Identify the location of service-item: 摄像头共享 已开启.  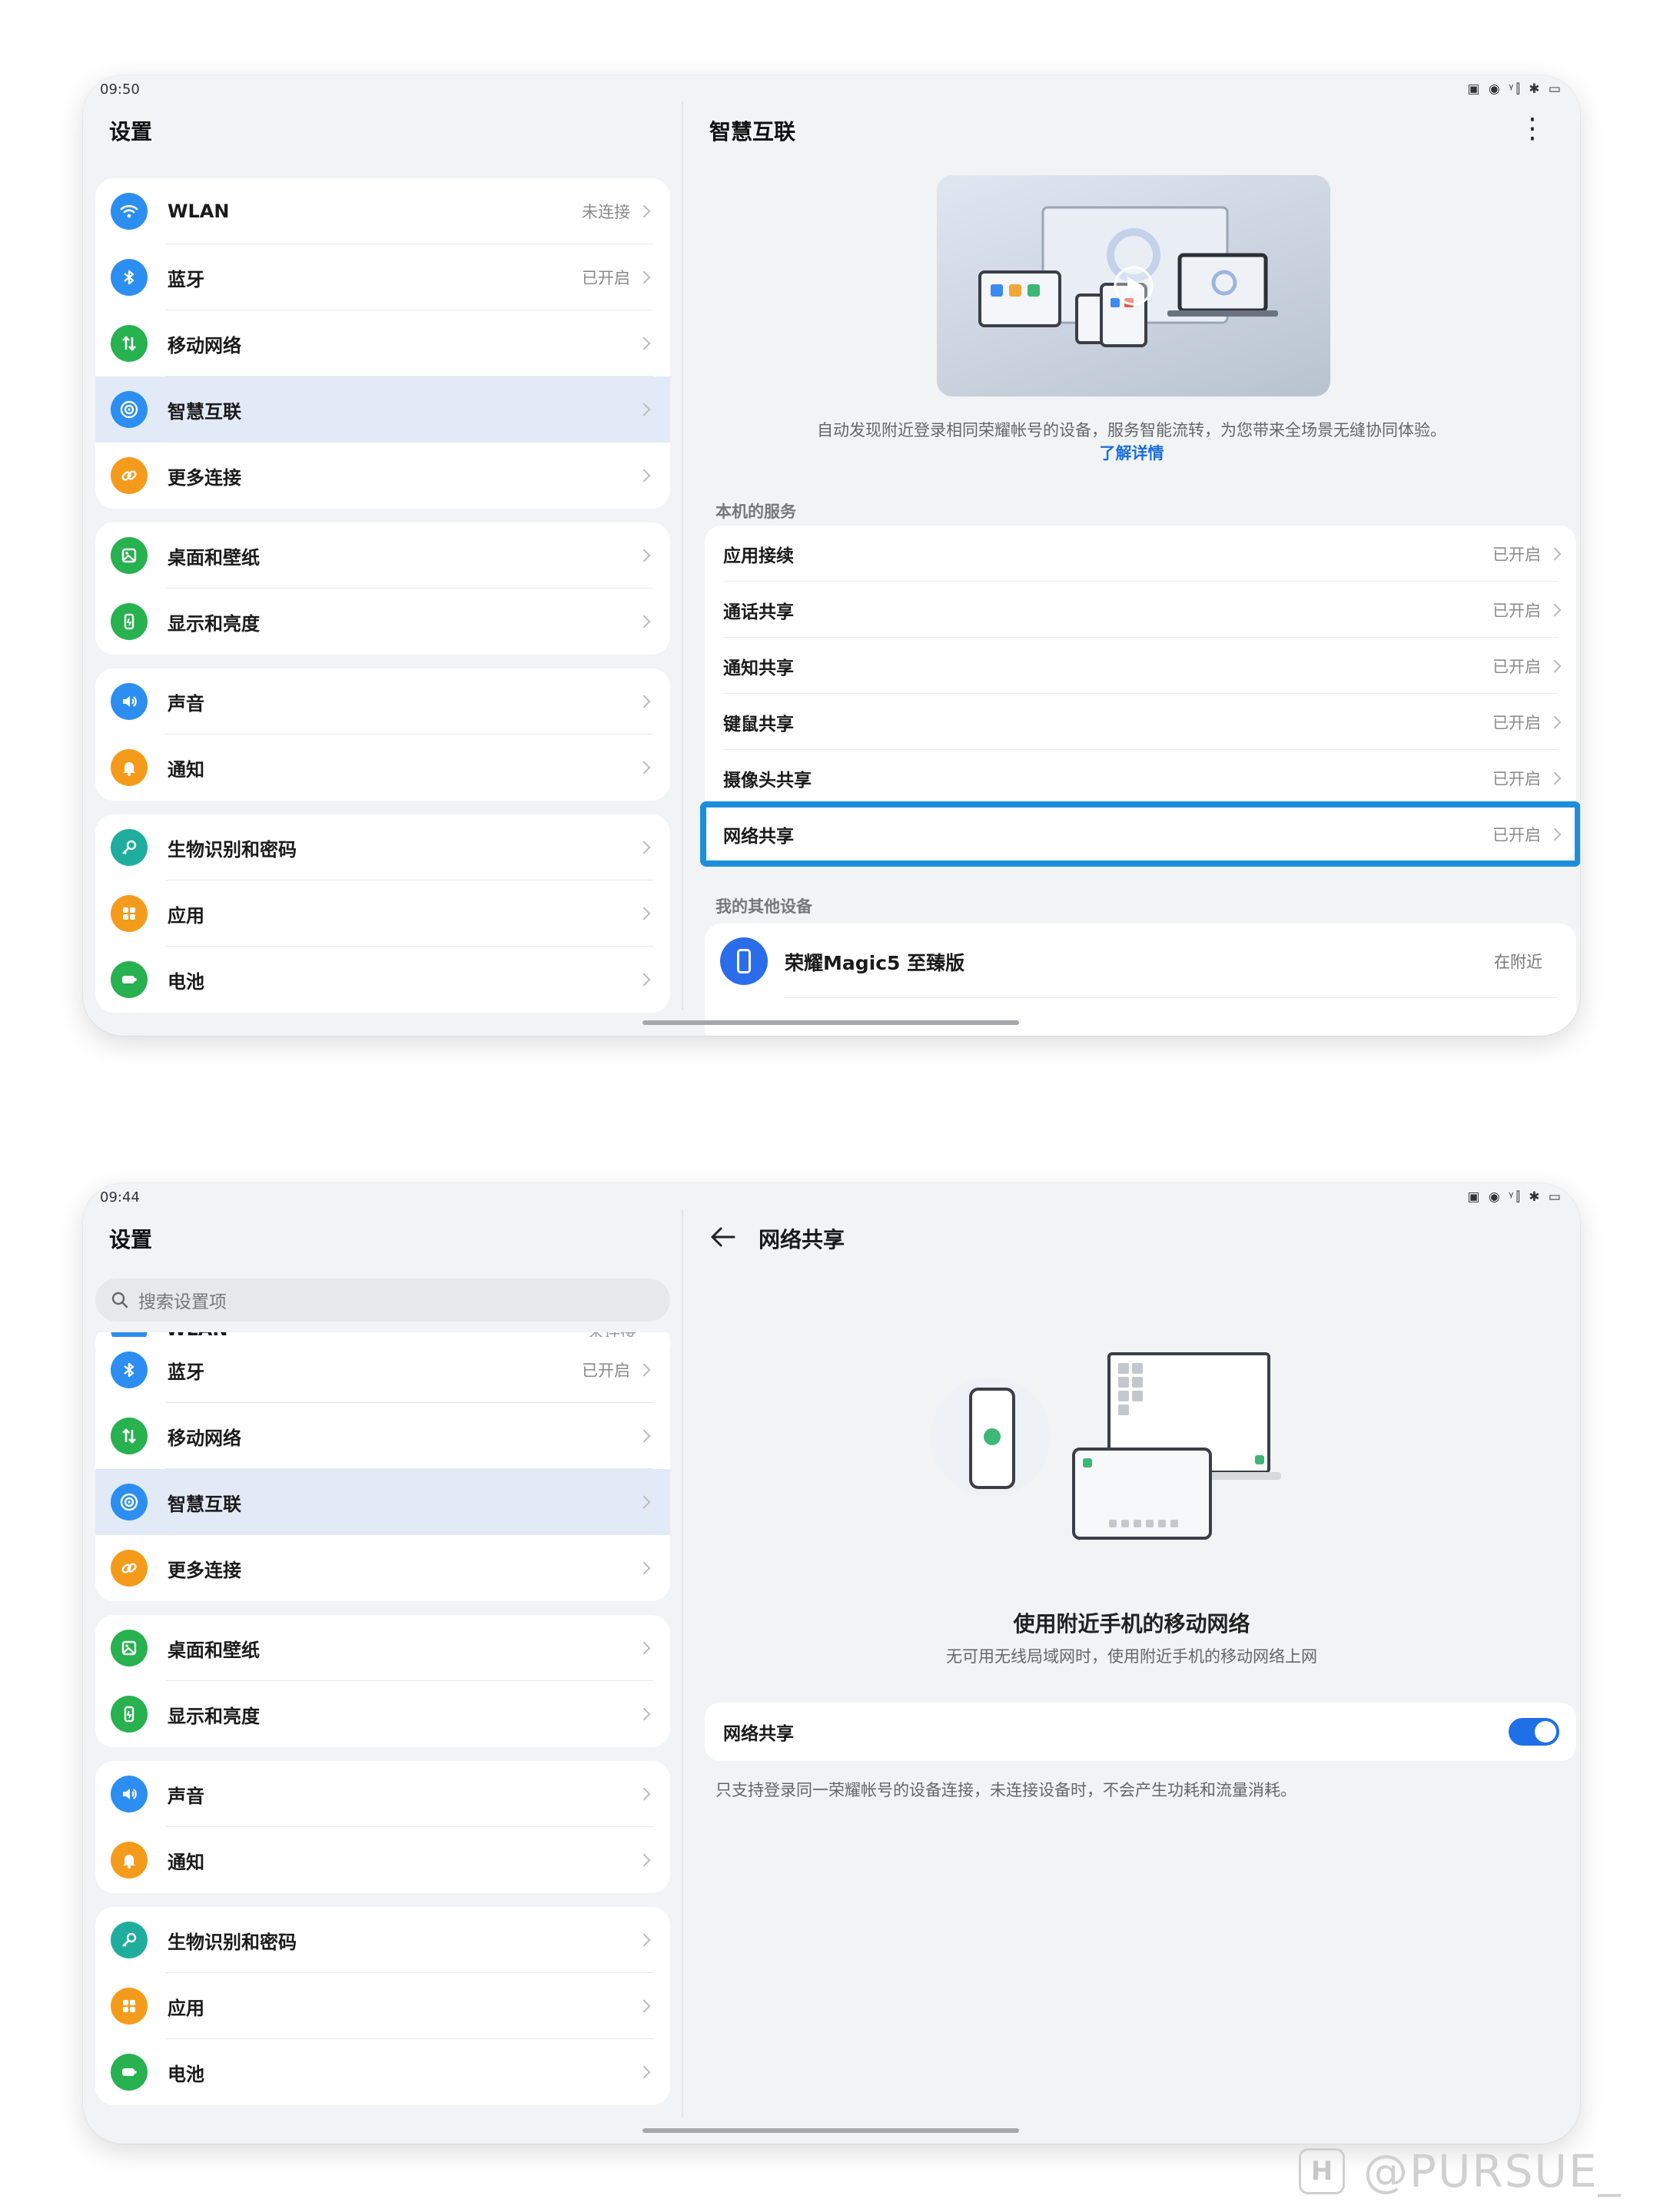
(1140, 778).